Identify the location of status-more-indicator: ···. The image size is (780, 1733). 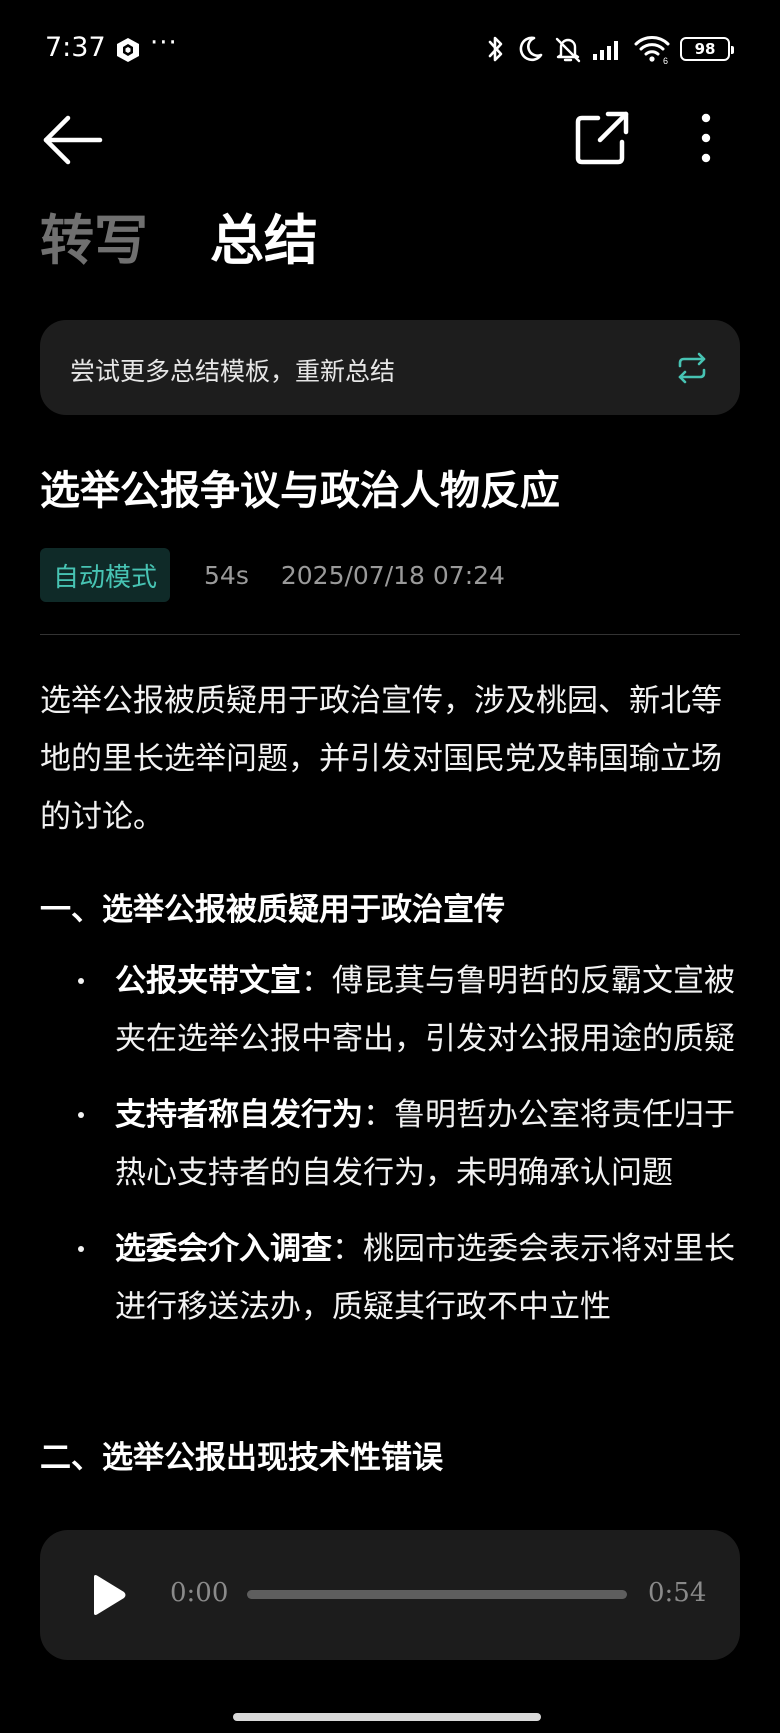
(164, 43).